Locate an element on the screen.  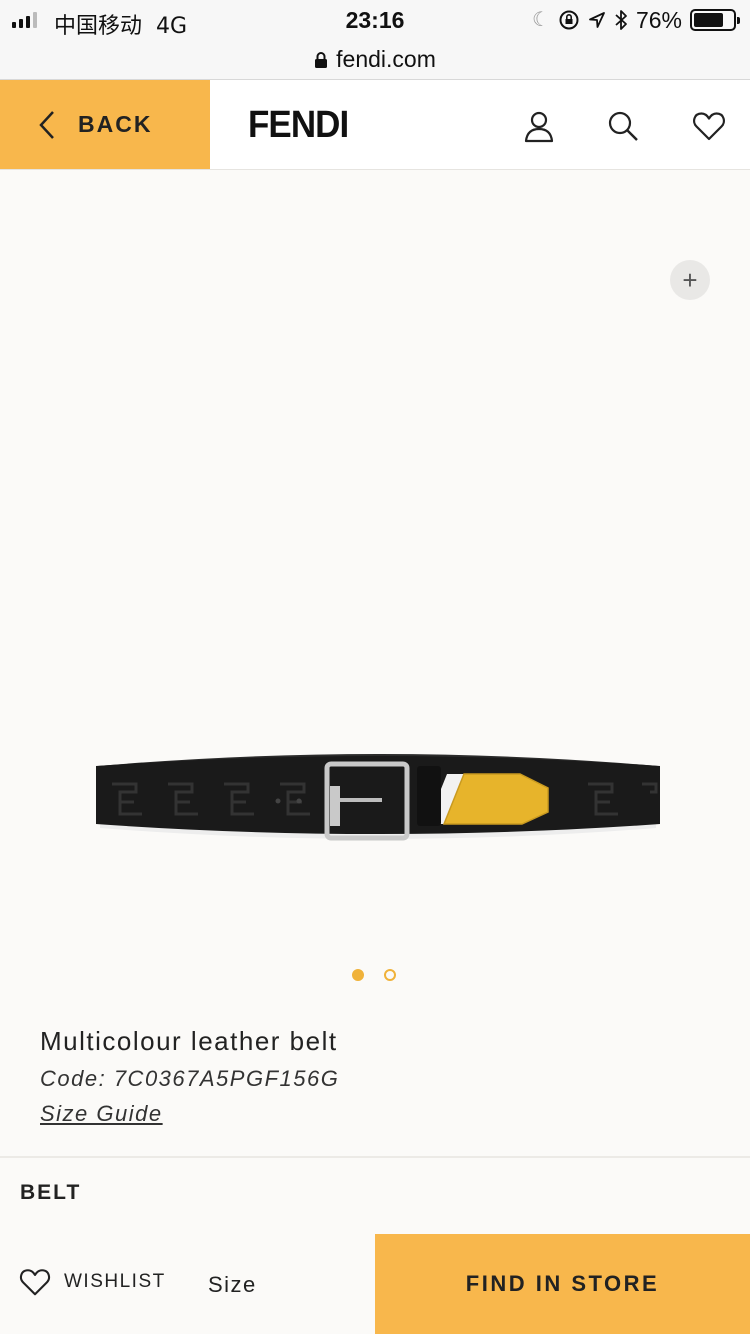
image-pagination is located at coordinates (374, 975).